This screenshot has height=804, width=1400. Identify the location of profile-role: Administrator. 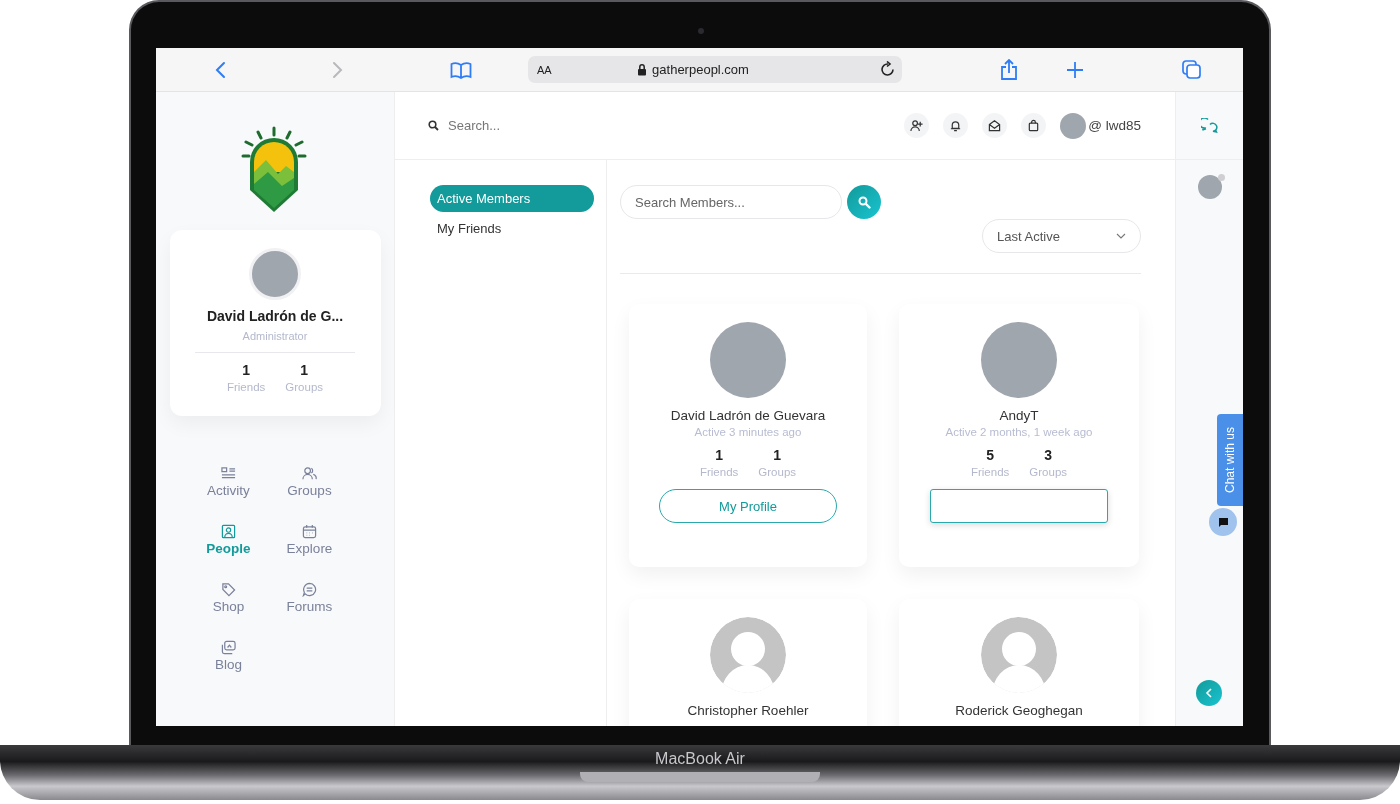
(275, 341).